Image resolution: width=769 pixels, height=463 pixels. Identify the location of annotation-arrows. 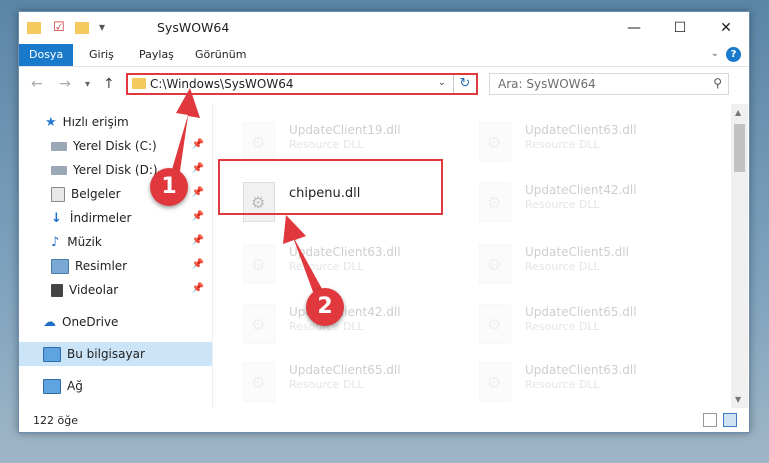
(247, 194).